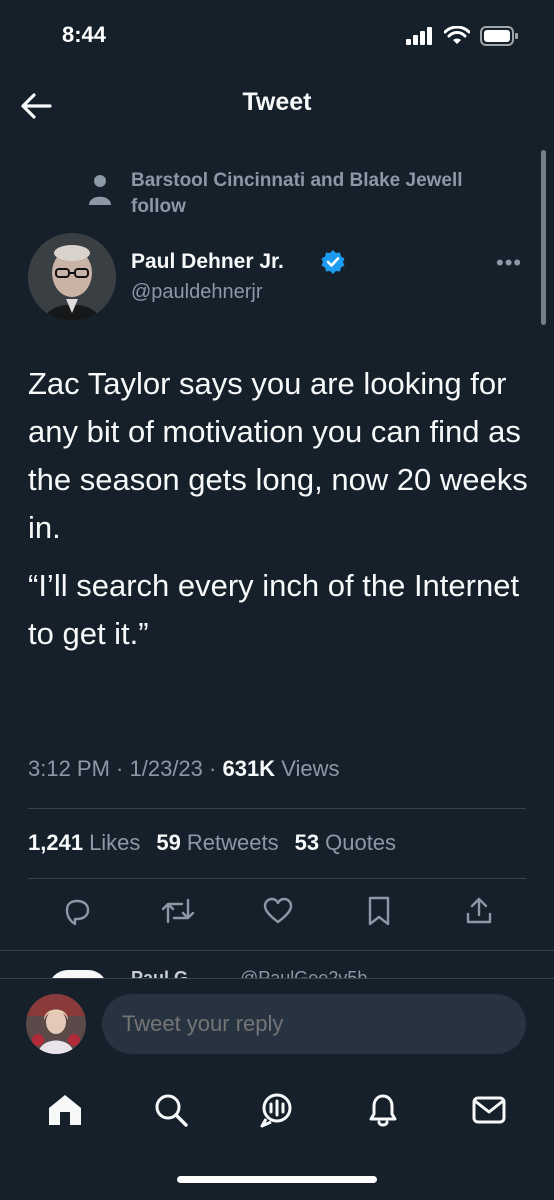 This screenshot has height=1200, width=554. What do you see at coordinates (197, 292) in the screenshot?
I see `author-handle: @pauldehnerjr` at bounding box center [197, 292].